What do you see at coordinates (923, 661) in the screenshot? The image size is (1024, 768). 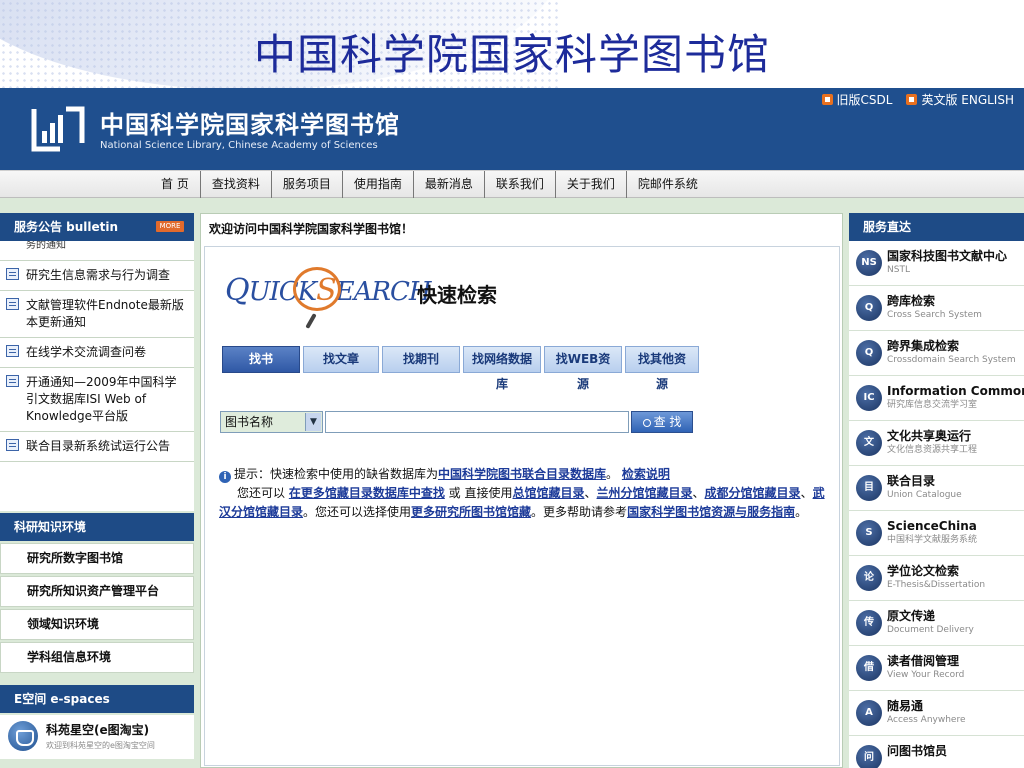 I see `service-title: 读者借阅管理` at bounding box center [923, 661].